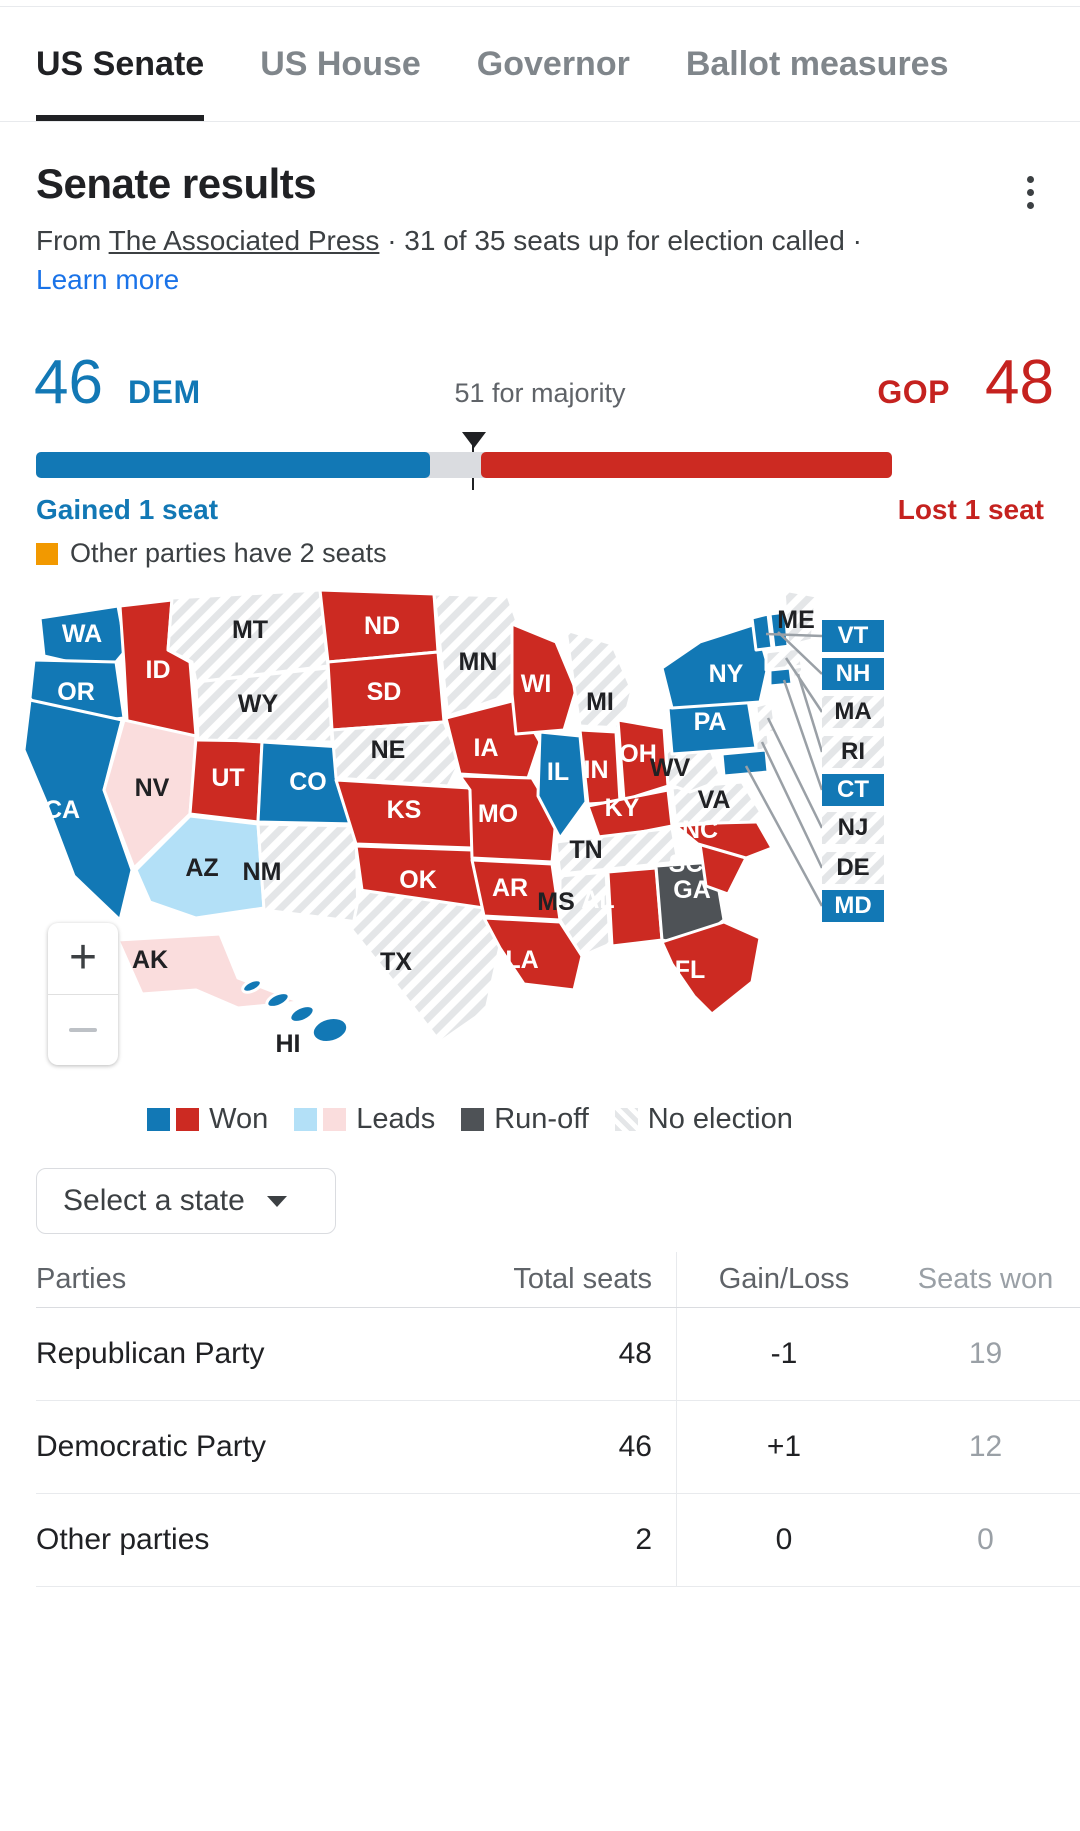 The image size is (1080, 1831). Describe the element at coordinates (150, 1353) in the screenshot. I see `cell-party: Republican Party` at that location.